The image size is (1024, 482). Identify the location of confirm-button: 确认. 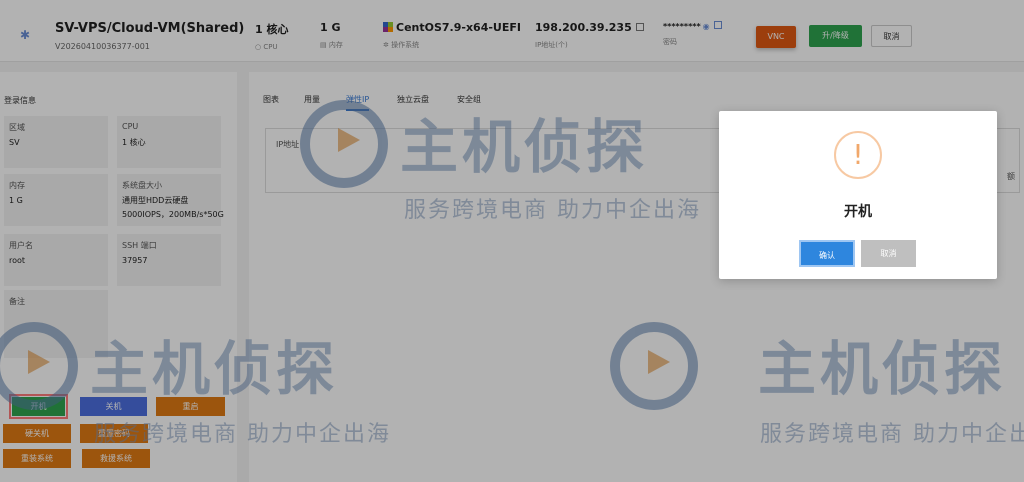
(827, 253).